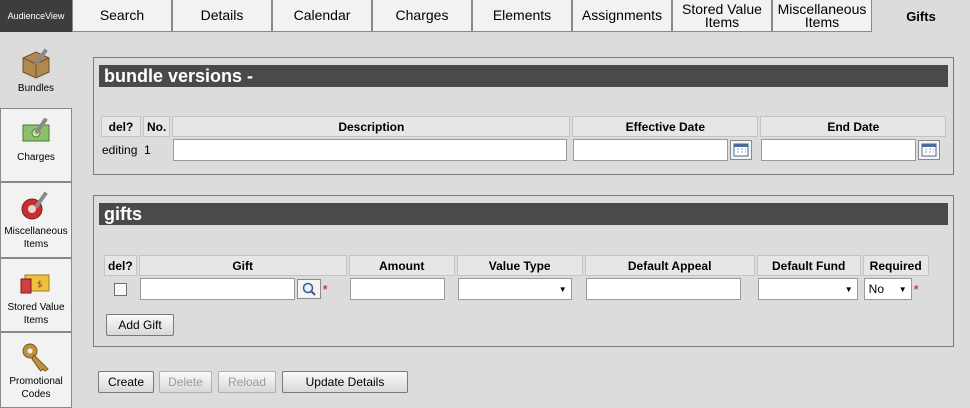  Describe the element at coordinates (322, 16) in the screenshot. I see `tab-calendar: Calendar` at that location.